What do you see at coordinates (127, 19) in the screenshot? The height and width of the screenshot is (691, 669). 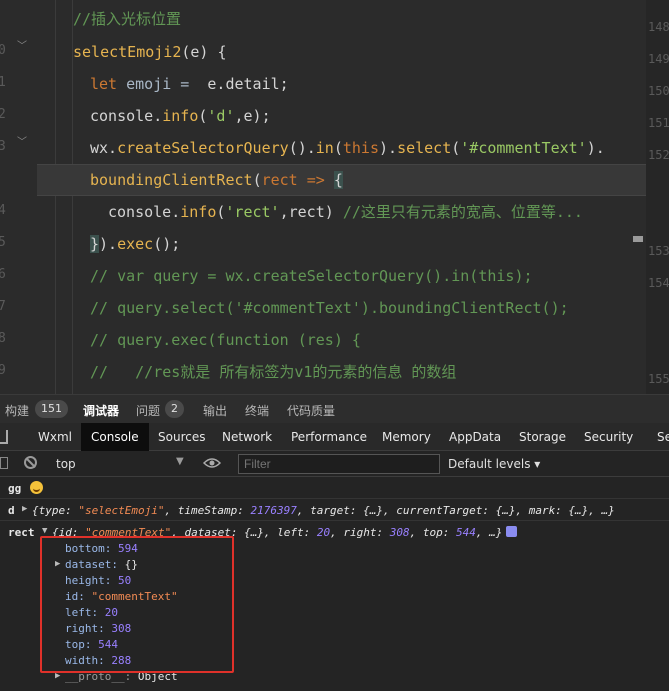 I see `code-line: //插入光标位置` at bounding box center [127, 19].